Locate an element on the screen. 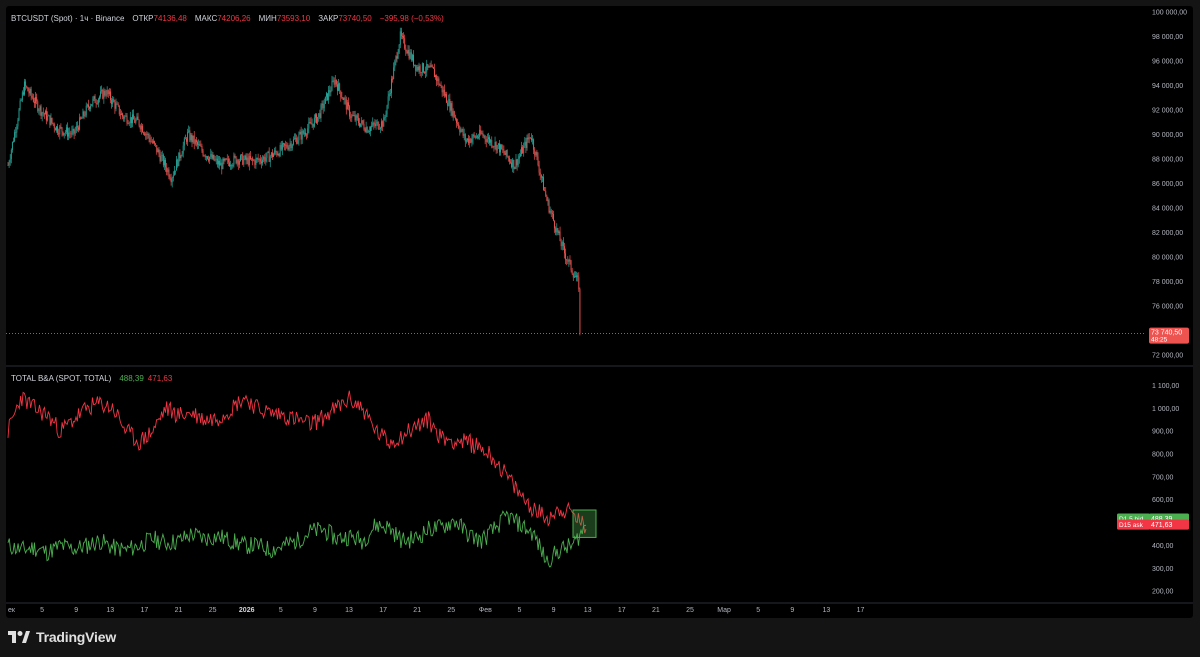 This screenshot has width=1200, height=657. time-axis-tick: 9 is located at coordinates (76, 610).